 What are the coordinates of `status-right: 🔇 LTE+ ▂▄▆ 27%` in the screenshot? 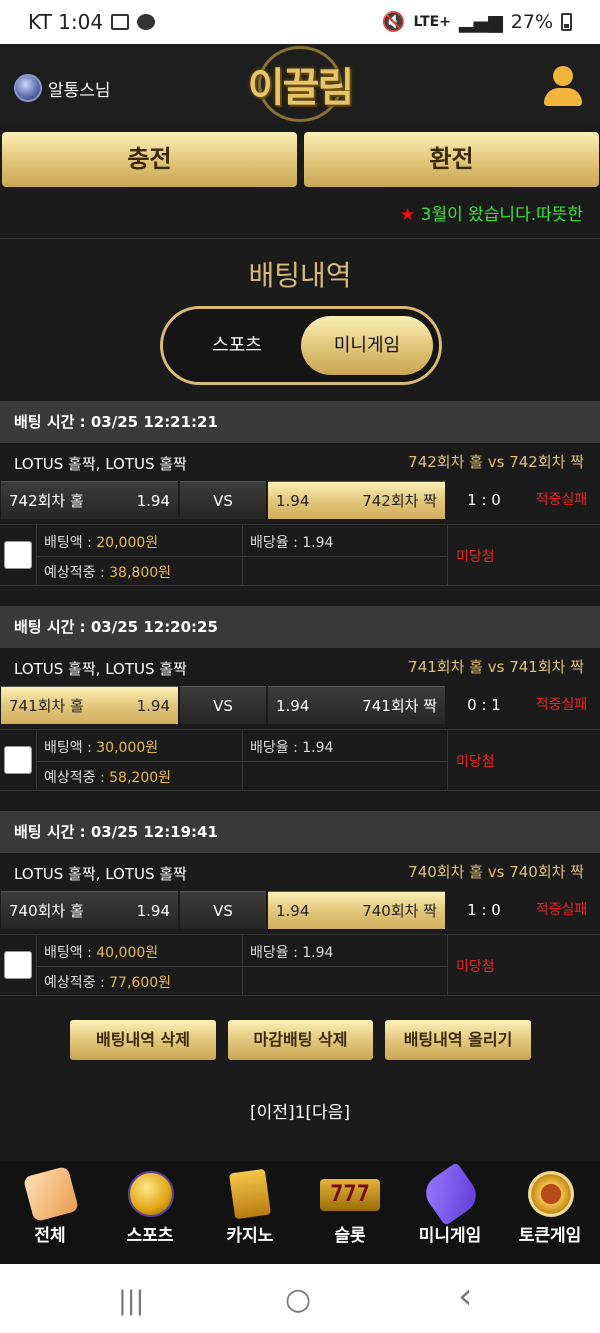 It's located at (477, 21).